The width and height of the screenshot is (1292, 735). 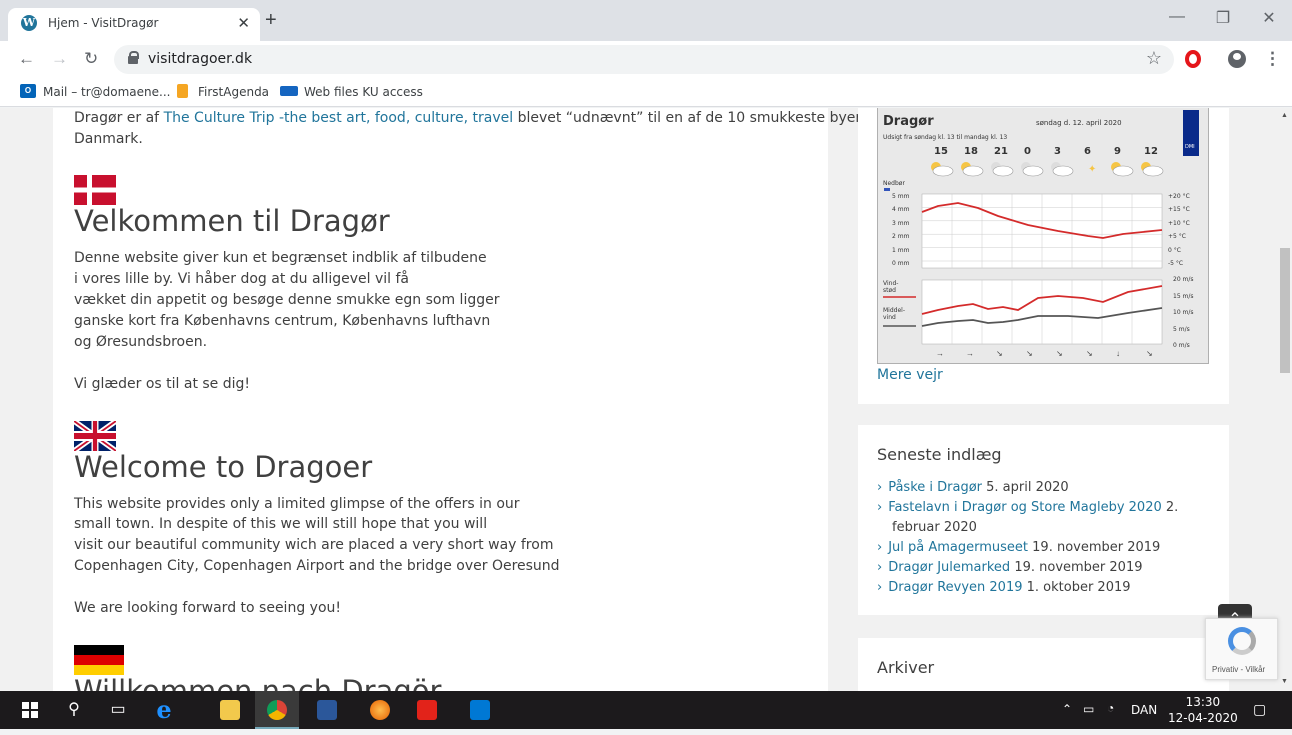 What do you see at coordinates (1067, 709) in the screenshot?
I see `tray-chevron-icon: ⌃` at bounding box center [1067, 709].